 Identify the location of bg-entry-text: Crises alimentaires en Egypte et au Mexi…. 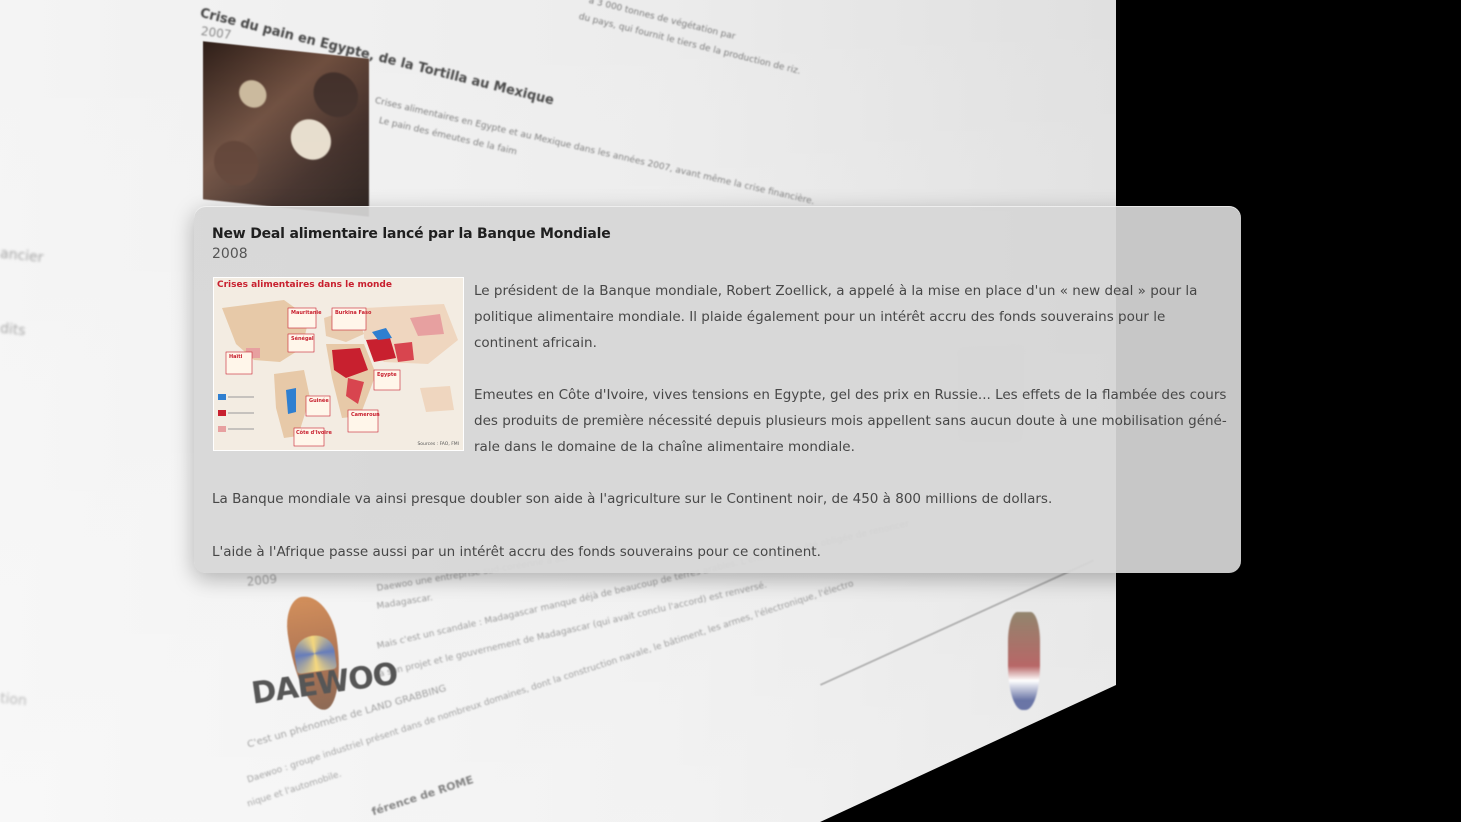
(594, 152).